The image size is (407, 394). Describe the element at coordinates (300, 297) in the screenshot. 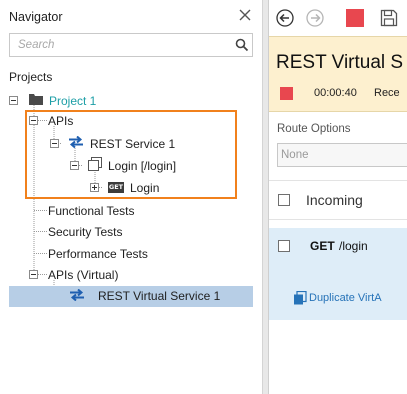

I see `duplicate-icon` at that location.